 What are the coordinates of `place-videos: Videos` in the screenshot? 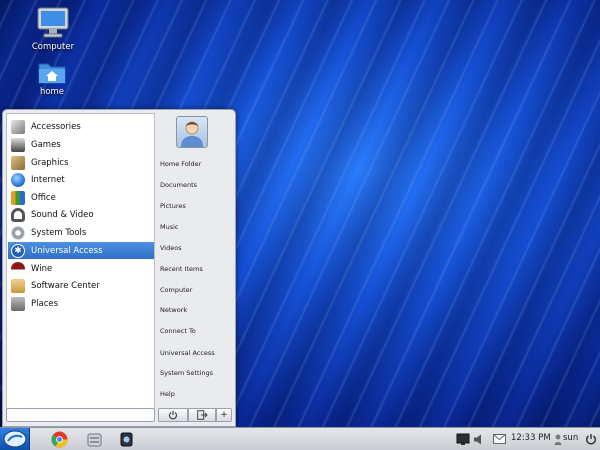 It's located at (195, 248).